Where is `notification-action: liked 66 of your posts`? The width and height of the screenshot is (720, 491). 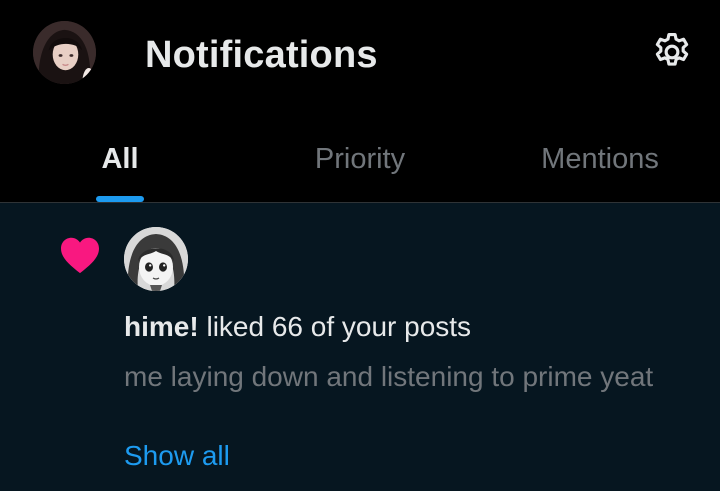 notification-action: liked 66 of your posts is located at coordinates (335, 326).